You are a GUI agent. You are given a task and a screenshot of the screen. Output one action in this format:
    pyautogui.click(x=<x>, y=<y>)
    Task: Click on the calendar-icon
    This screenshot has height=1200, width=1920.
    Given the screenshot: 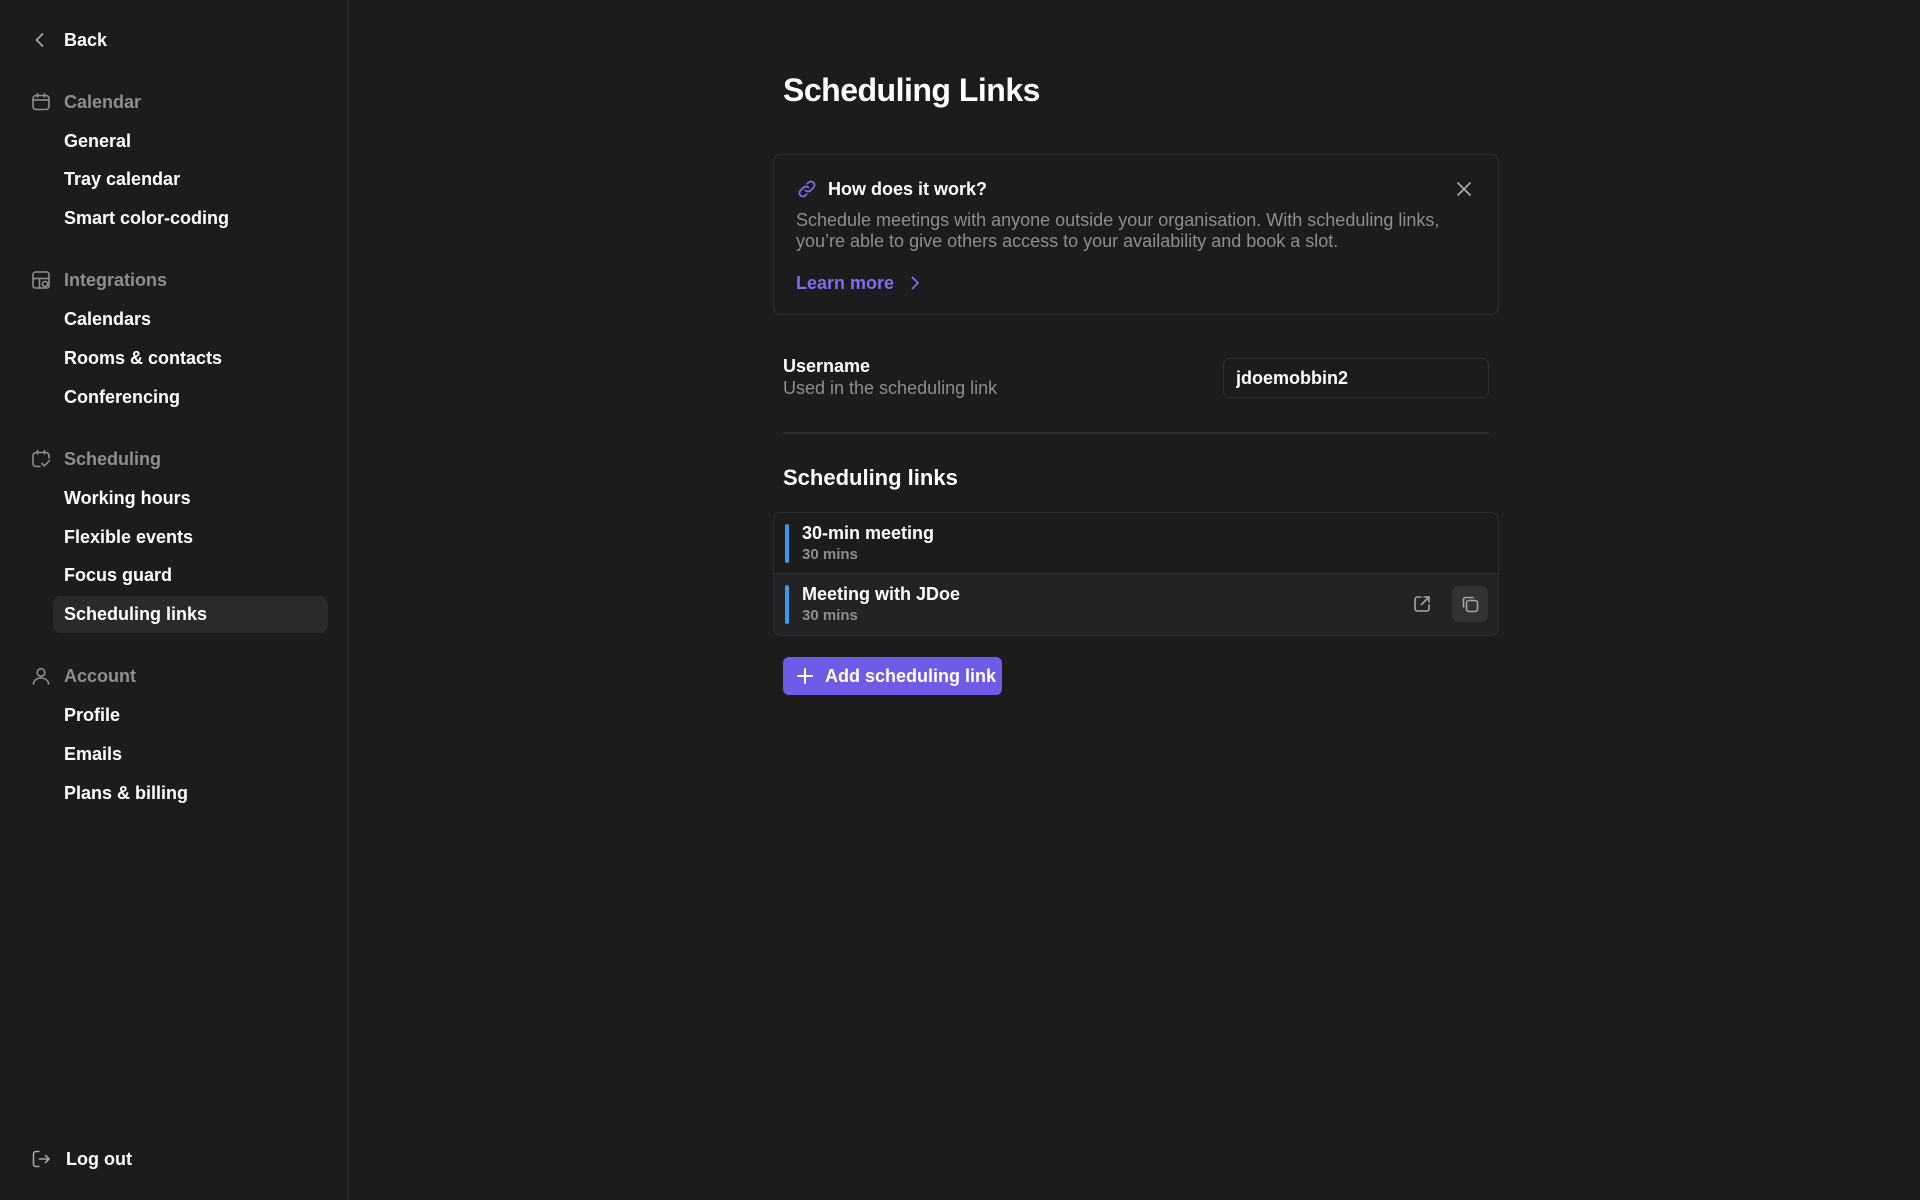 What is the action you would take?
    pyautogui.click(x=41, y=102)
    